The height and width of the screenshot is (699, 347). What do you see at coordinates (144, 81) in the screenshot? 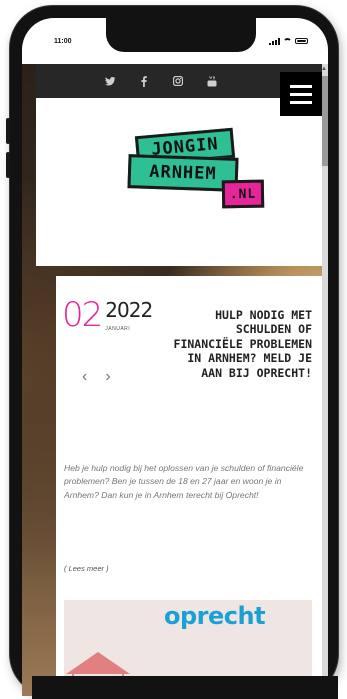
I see `facebook-icon` at bounding box center [144, 81].